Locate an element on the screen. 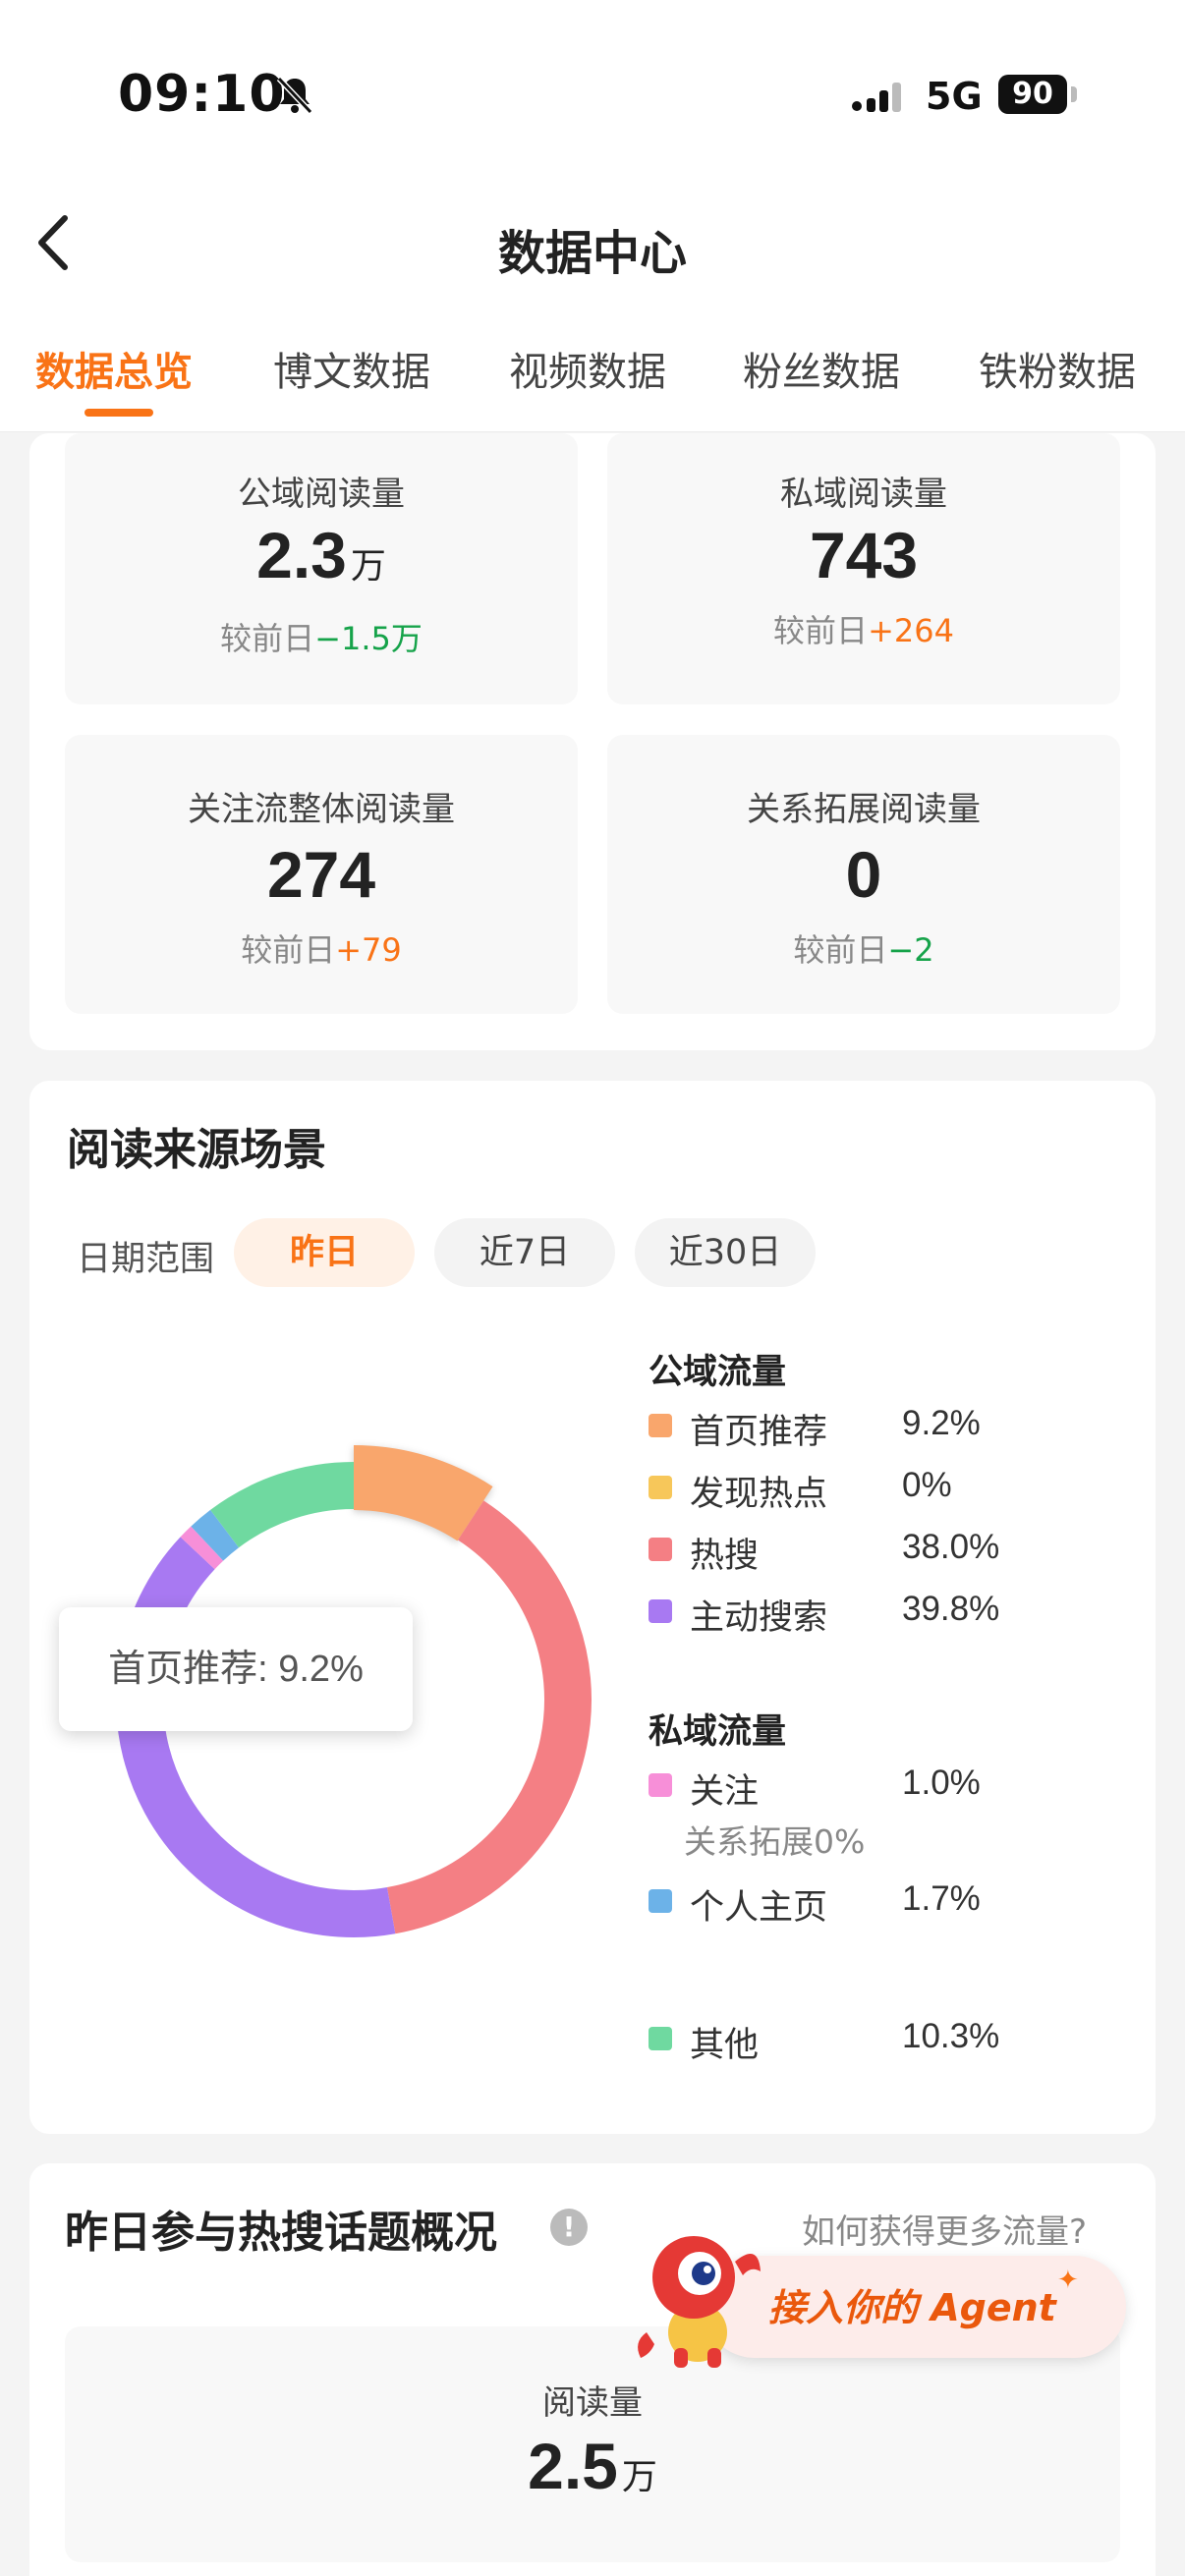 The image size is (1185, 2576). tab-iron-fans: 铁粉数据 is located at coordinates (1057, 368).